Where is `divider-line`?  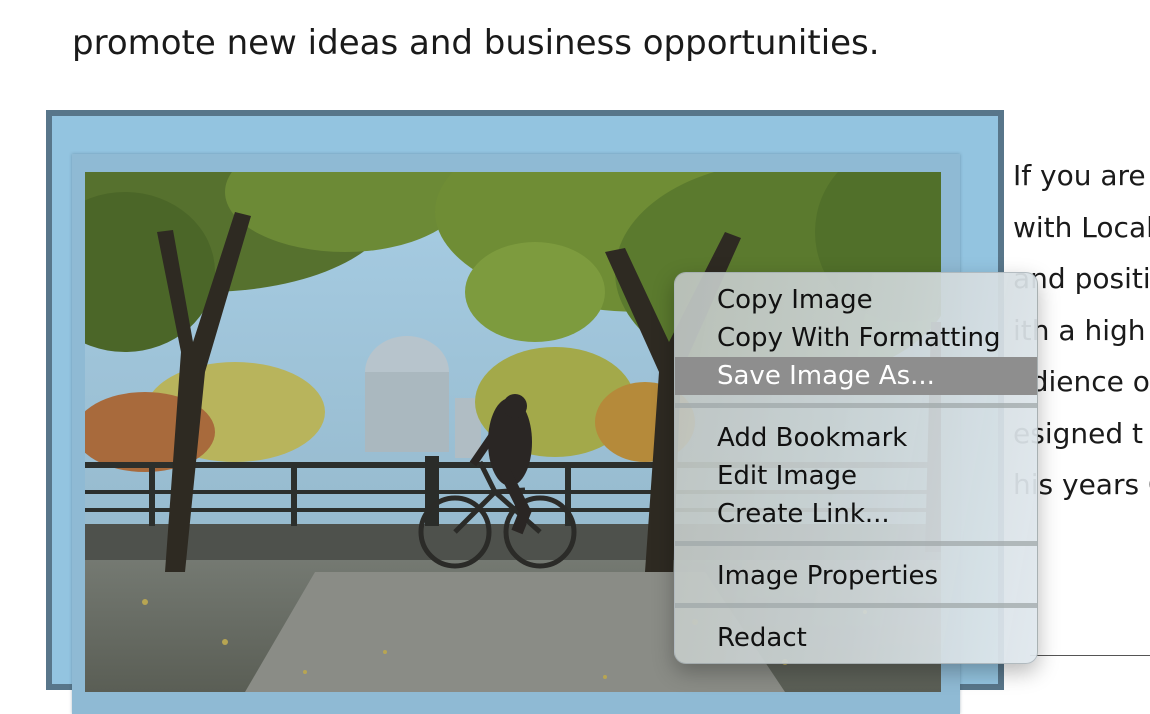 divider-line is located at coordinates (1090, 655).